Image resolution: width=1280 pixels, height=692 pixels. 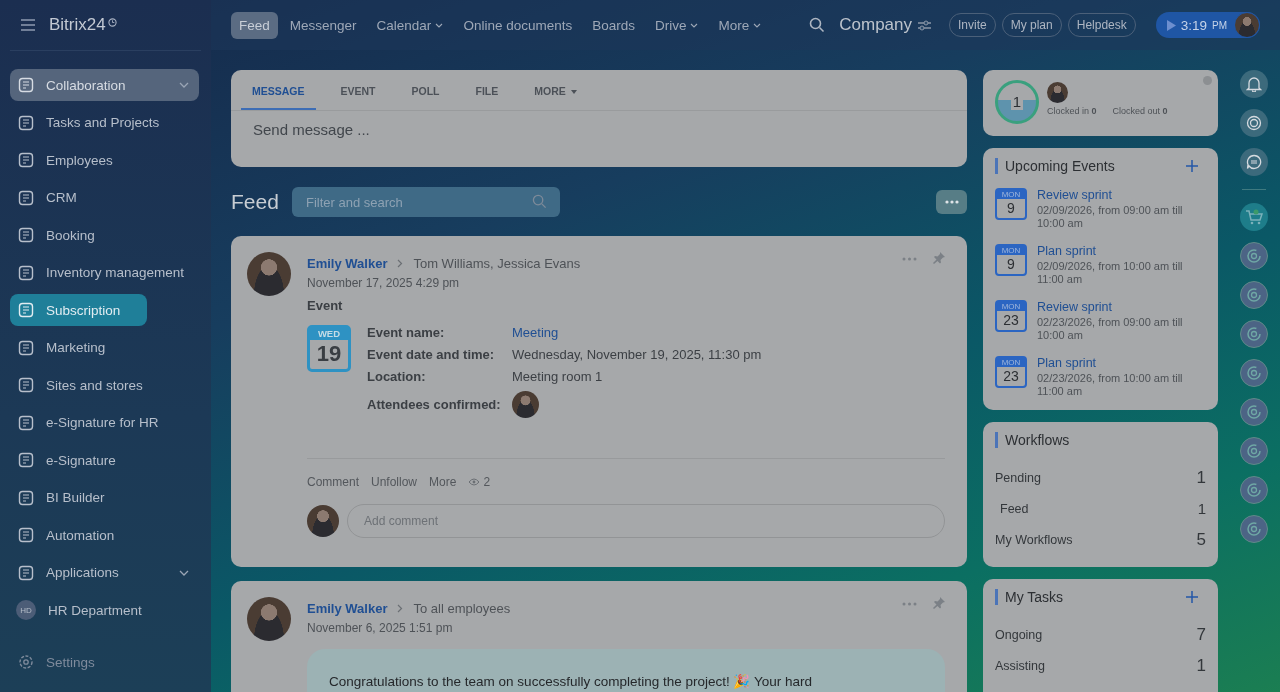 What do you see at coordinates (1208, 25) in the screenshot?
I see `clock-button: 3:19 PM` at bounding box center [1208, 25].